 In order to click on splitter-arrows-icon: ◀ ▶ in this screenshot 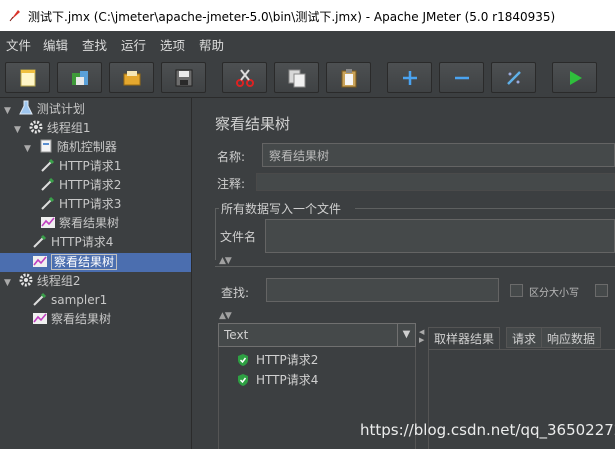, I will do `click(421, 336)`.